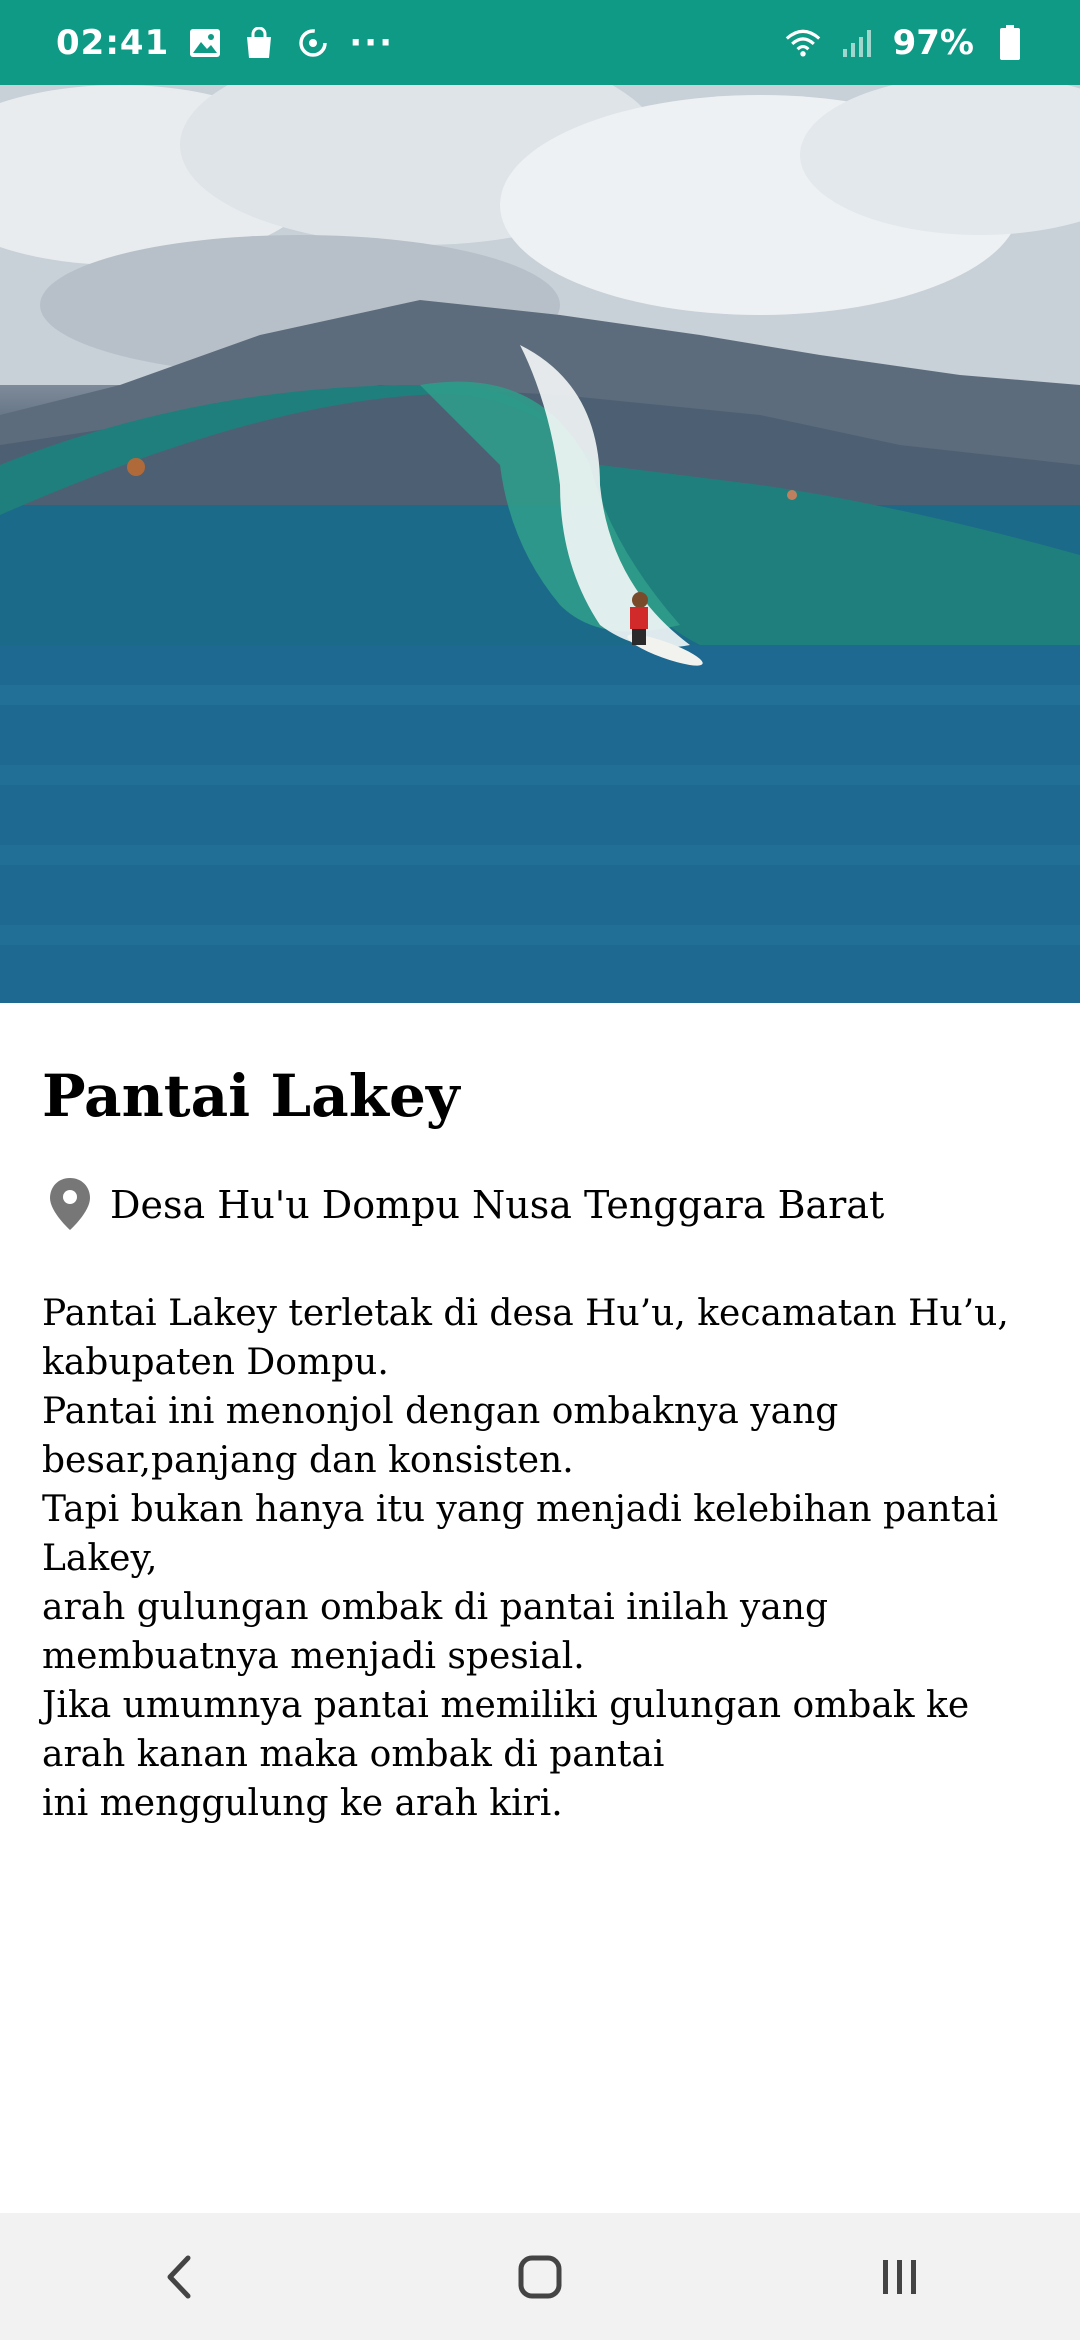  I want to click on gallery-icon, so click(205, 43).